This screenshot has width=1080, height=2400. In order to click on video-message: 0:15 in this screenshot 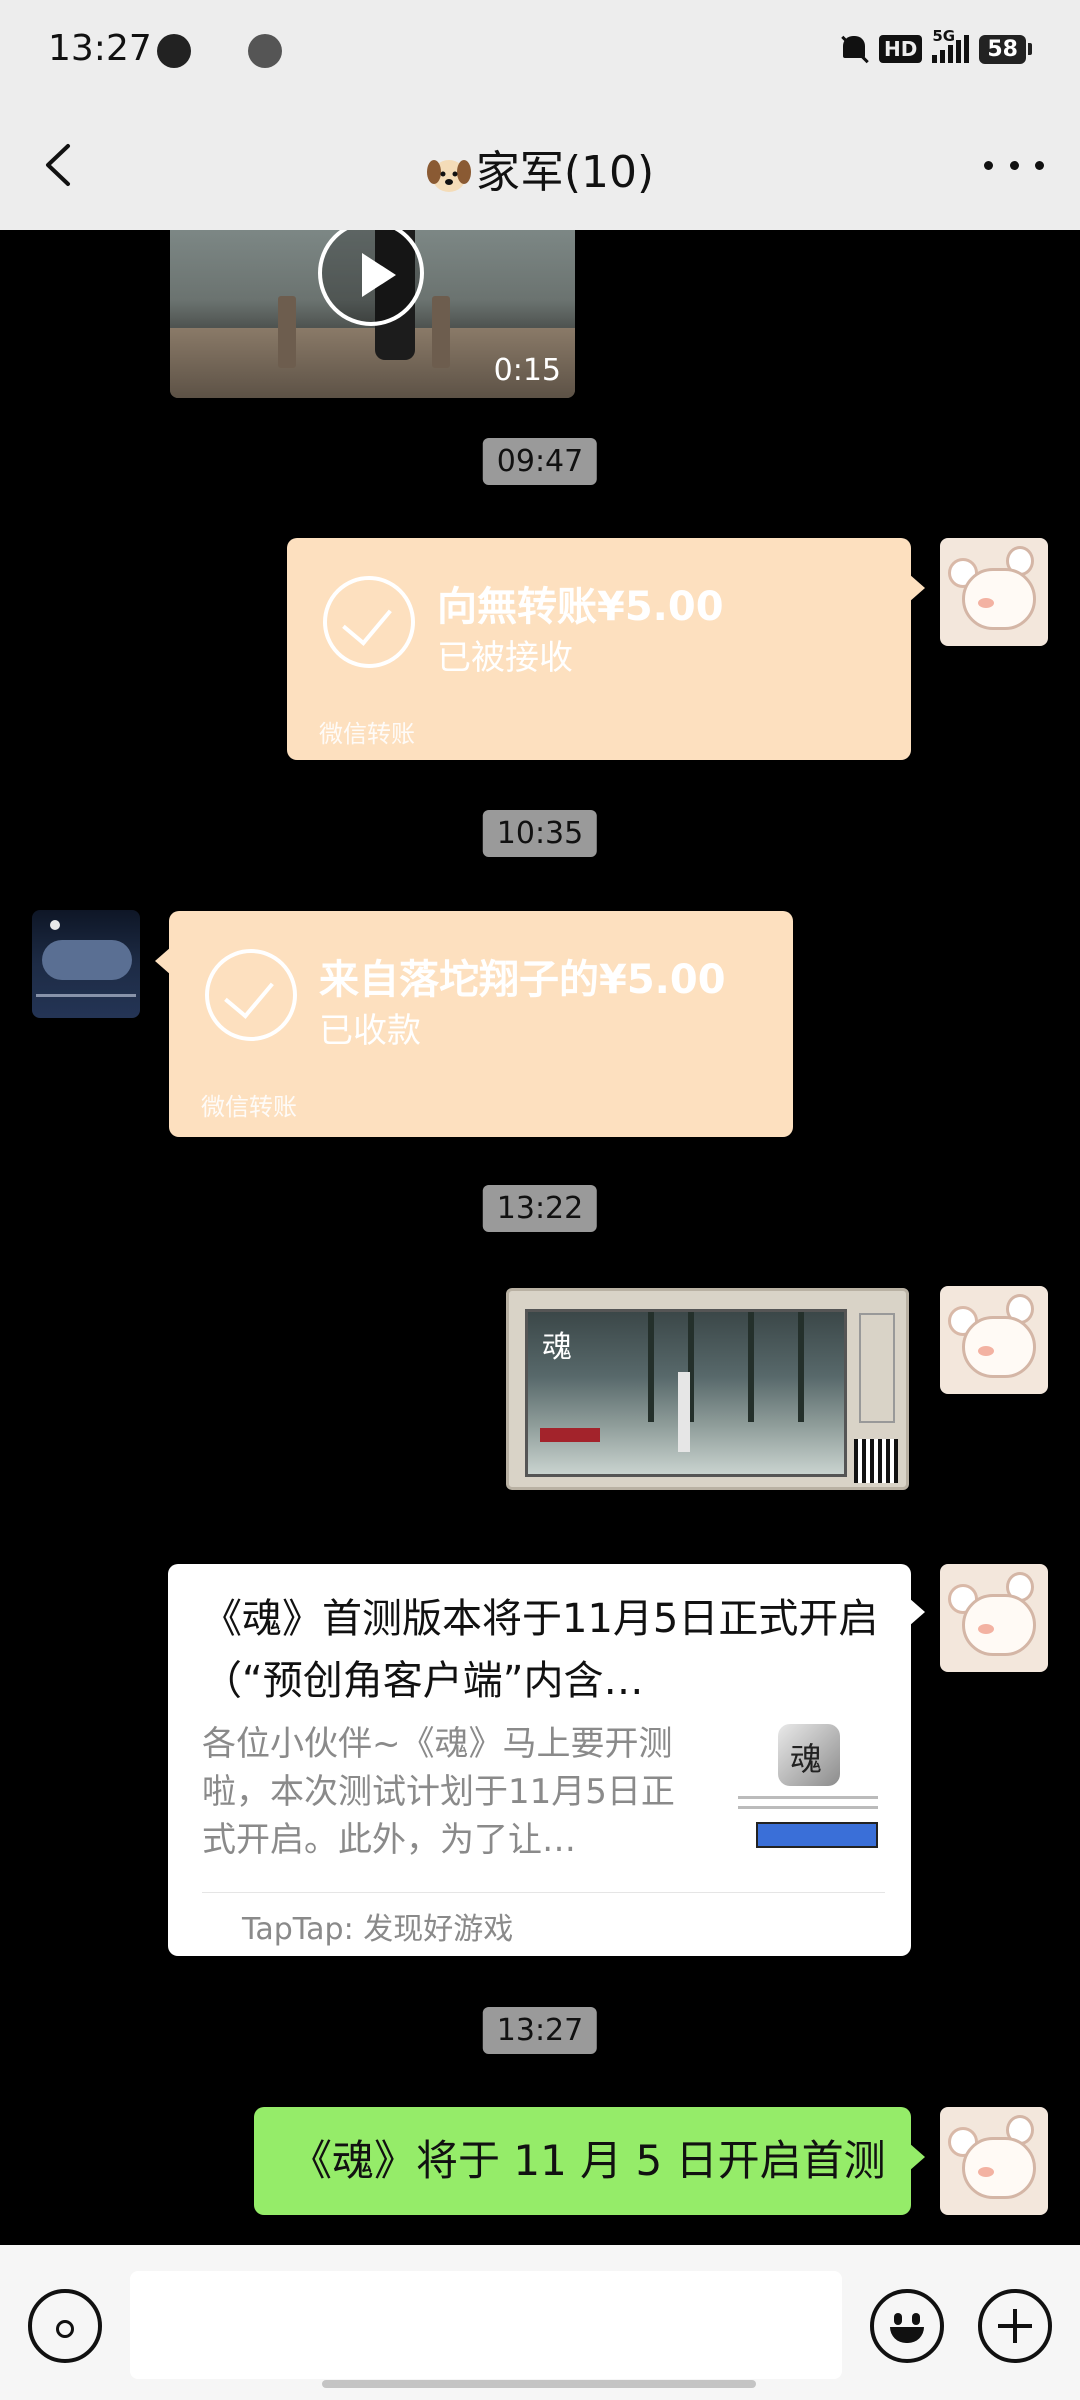, I will do `click(372, 314)`.